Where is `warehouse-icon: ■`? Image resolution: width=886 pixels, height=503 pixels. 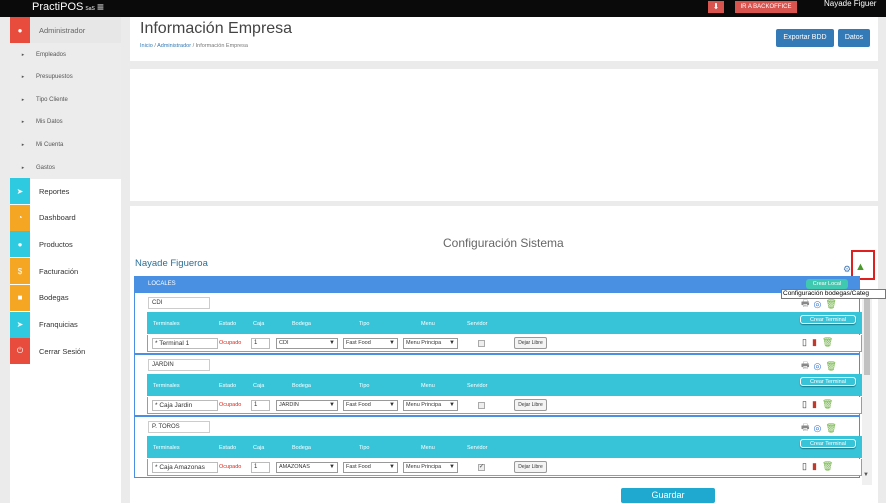
warehouse-icon: ■ is located at coordinates (20, 297).